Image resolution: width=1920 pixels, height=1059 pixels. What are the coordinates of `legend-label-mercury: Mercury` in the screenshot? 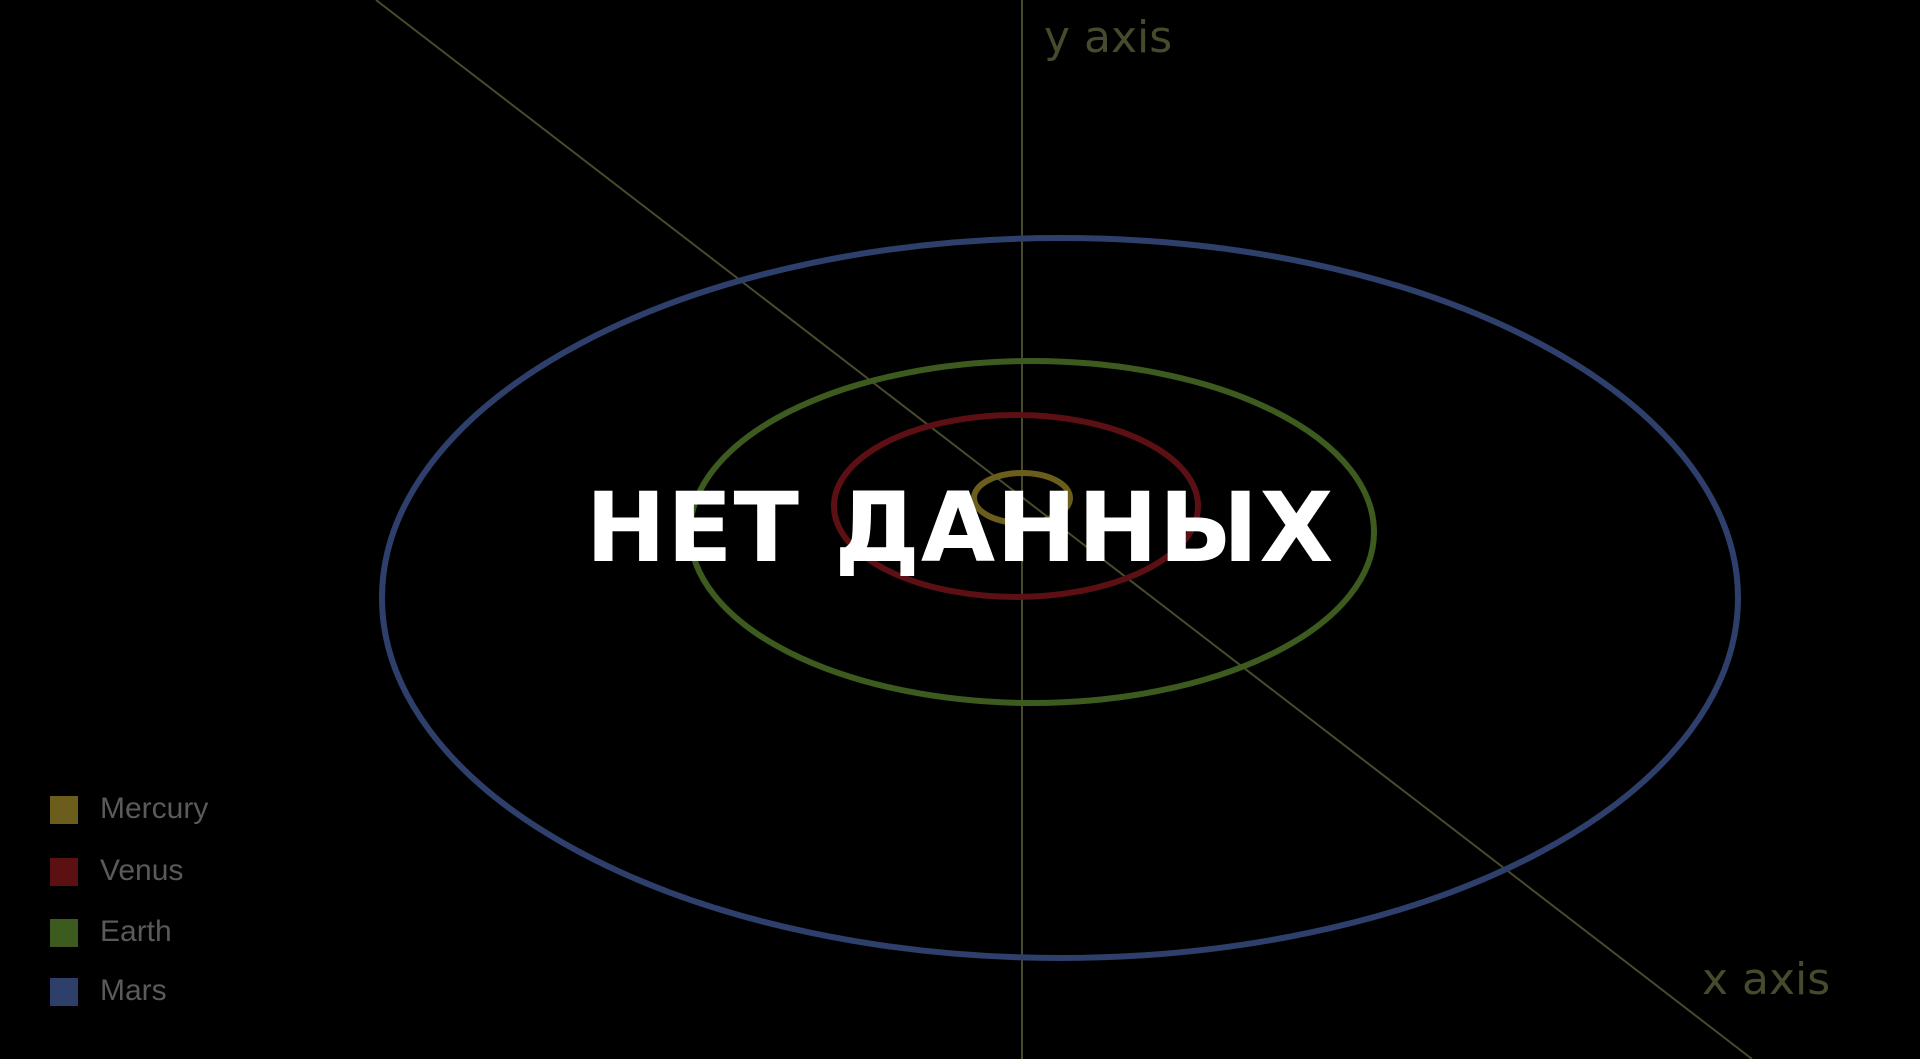 It's located at (154, 808).